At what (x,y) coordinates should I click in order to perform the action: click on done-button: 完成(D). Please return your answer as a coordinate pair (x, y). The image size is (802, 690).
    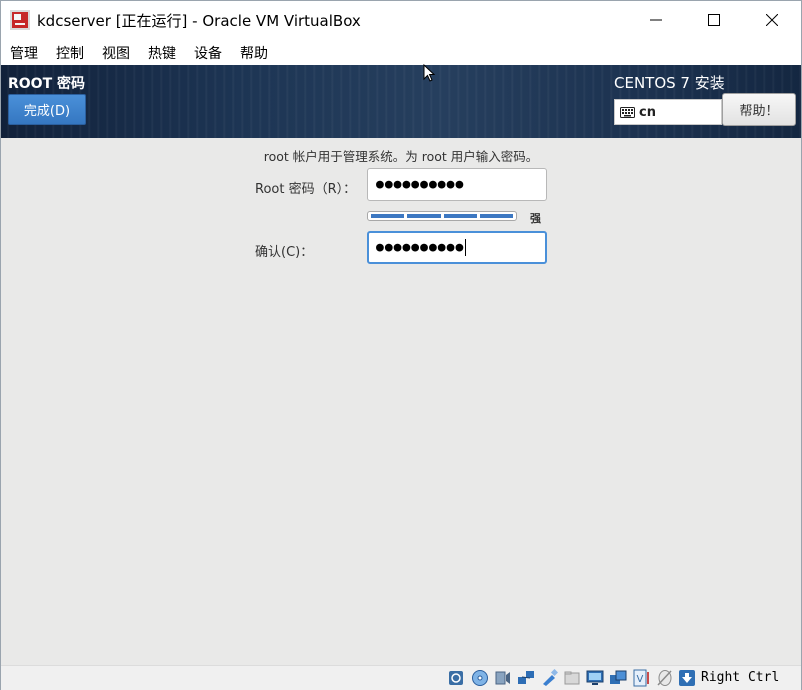
    Looking at the image, I should click on (47, 109).